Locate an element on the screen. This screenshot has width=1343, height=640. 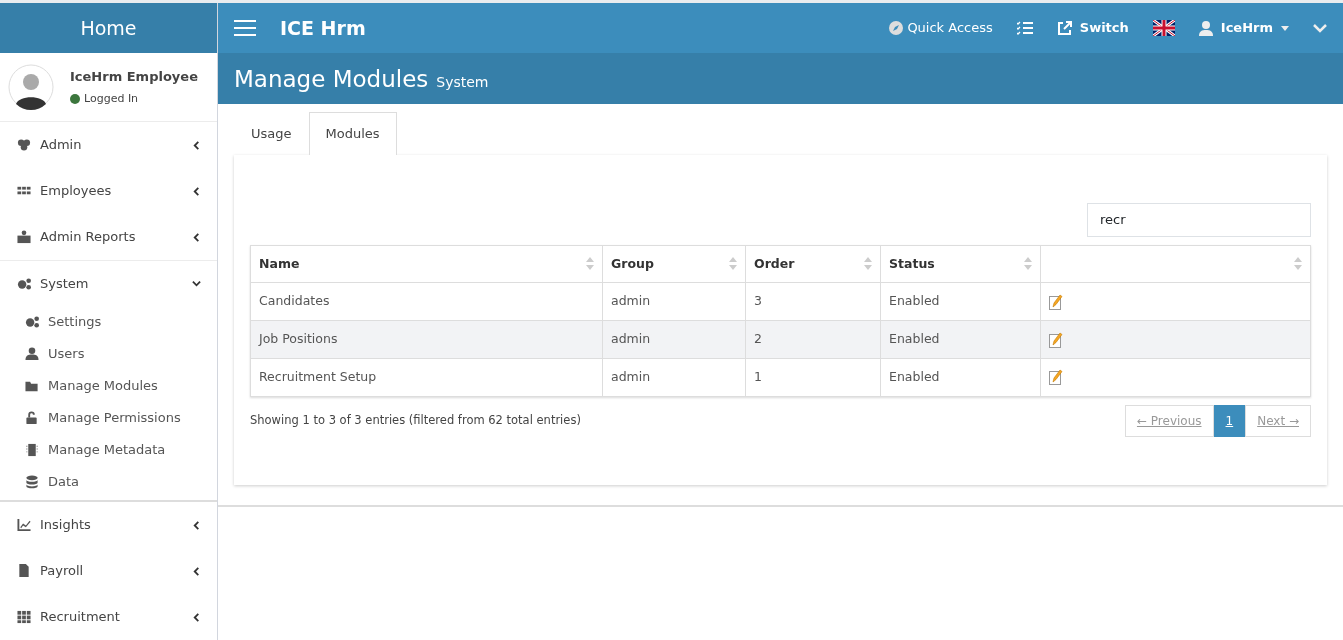
submenu-item: Manage Permissions is located at coordinates (108, 418).